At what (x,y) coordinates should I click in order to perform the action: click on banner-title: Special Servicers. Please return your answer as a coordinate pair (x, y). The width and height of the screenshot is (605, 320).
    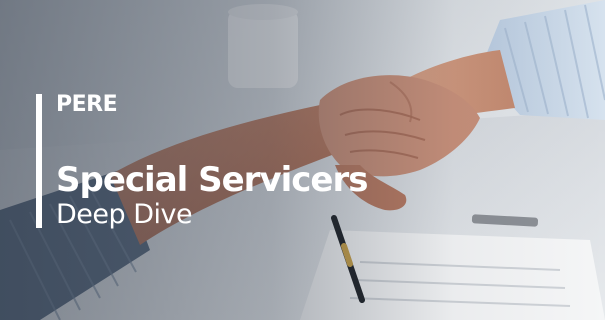
    Looking at the image, I should click on (212, 180).